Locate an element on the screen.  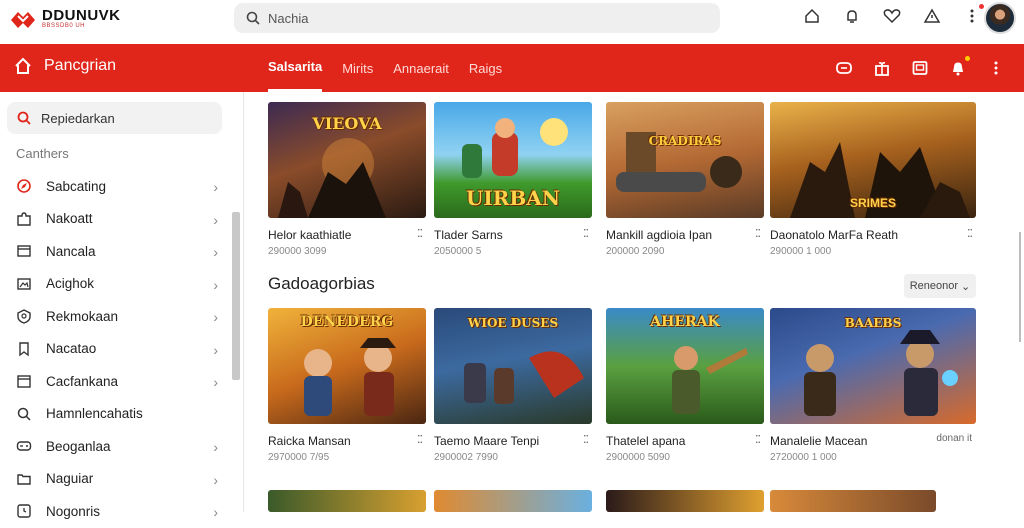
card-meta: 290000 3099 is located at coordinates (297, 251).